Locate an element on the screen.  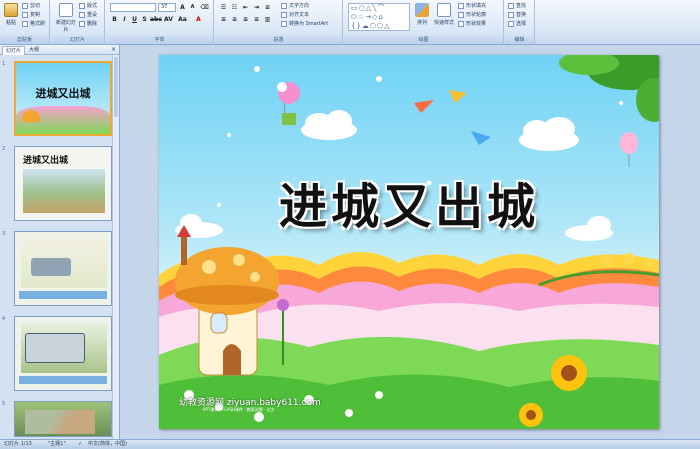
italic-icon: I is located at coordinates (124, 19).